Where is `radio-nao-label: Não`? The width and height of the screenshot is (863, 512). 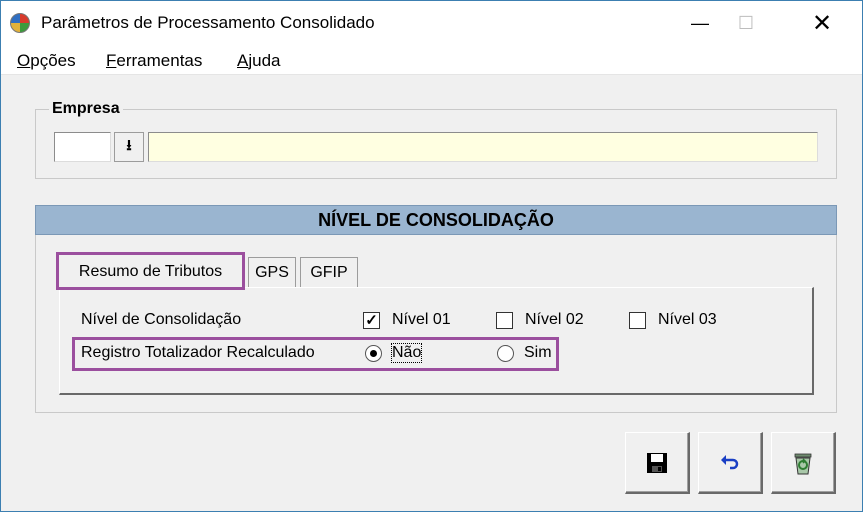
radio-nao-label: Não is located at coordinates (406, 353).